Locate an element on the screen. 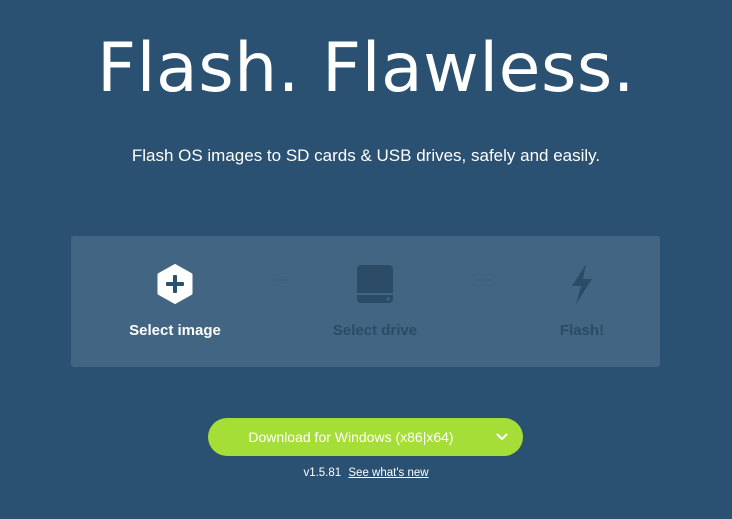 The height and width of the screenshot is (519, 732). version-number: v1.5.81 is located at coordinates (322, 473).